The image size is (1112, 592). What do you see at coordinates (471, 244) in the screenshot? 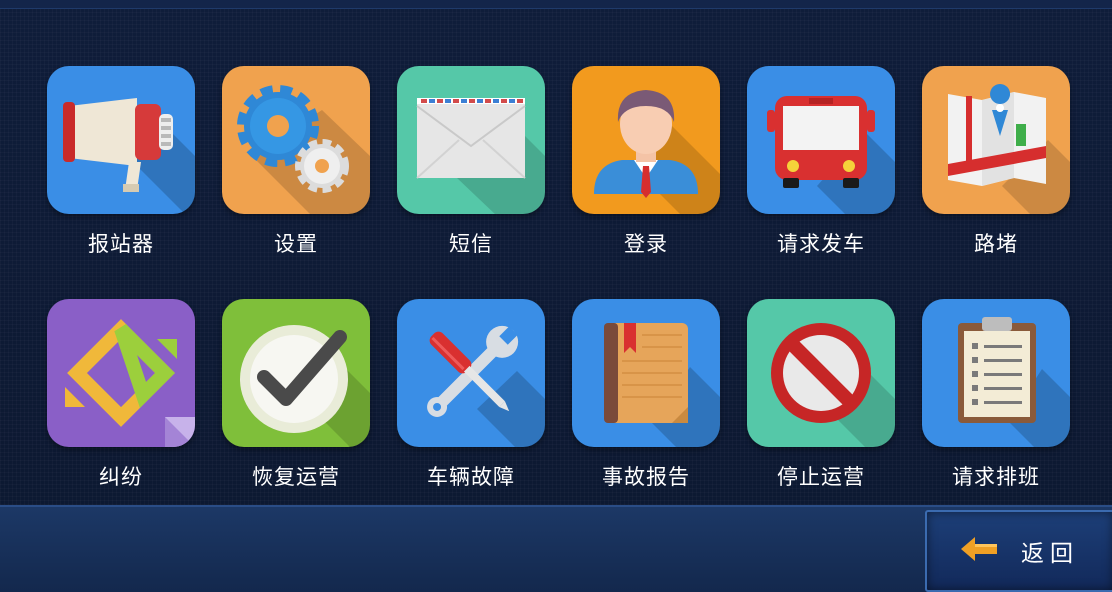
I see `tile-label: 短信` at bounding box center [471, 244].